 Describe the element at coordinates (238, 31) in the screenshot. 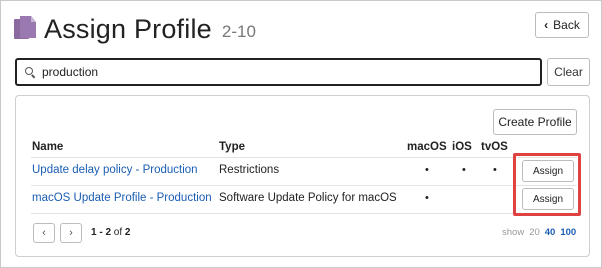

I see `page-subtitle-count: 2-10` at that location.